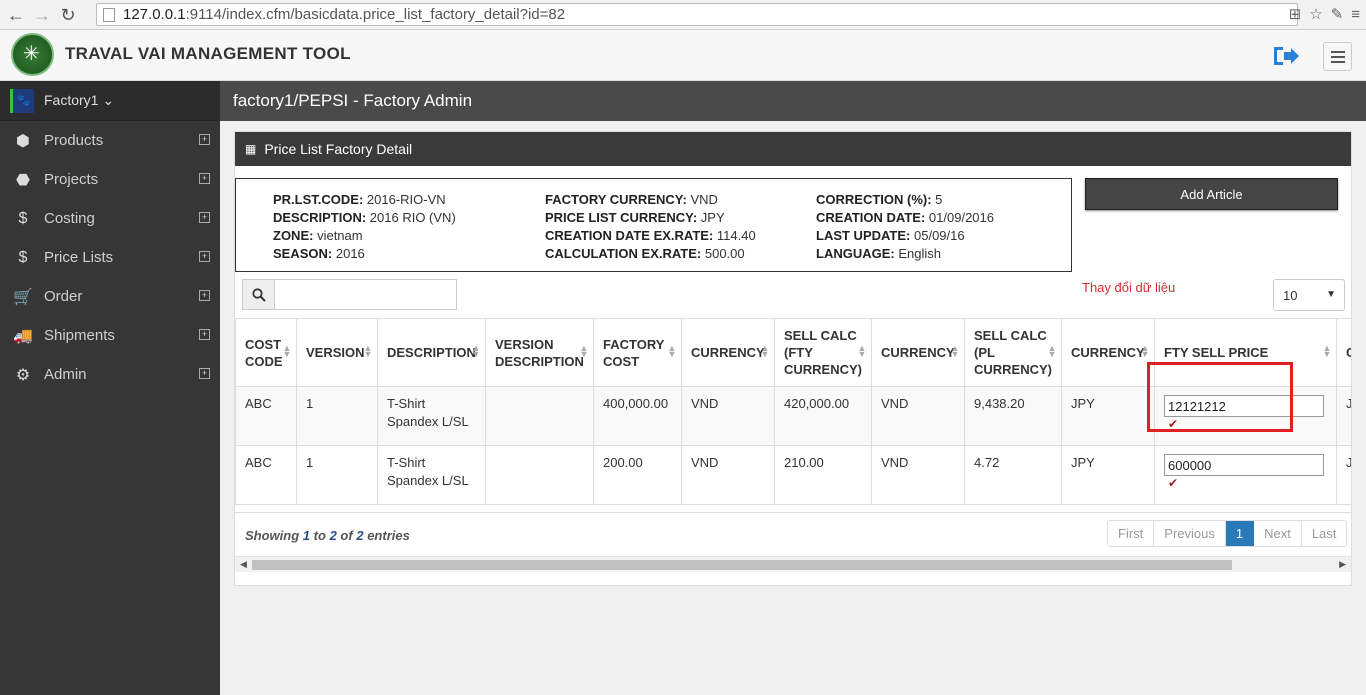 The height and width of the screenshot is (695, 1366). I want to click on scroll-left-icon: ◀, so click(243, 564).